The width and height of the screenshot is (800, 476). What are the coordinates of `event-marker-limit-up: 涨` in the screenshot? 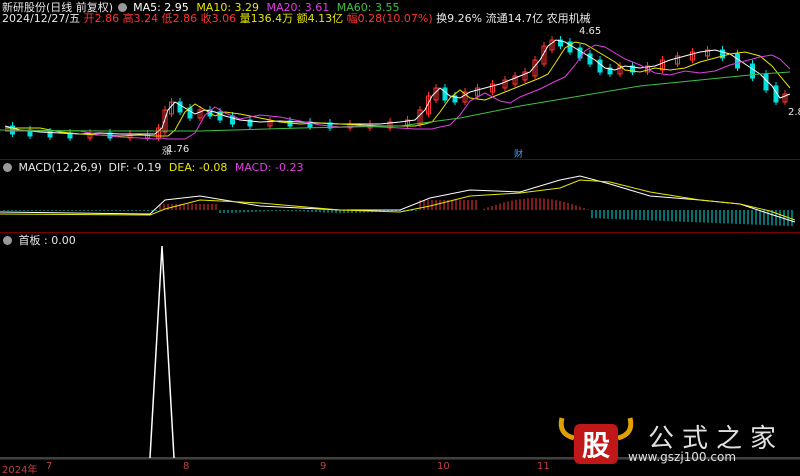 It's located at (166, 151).